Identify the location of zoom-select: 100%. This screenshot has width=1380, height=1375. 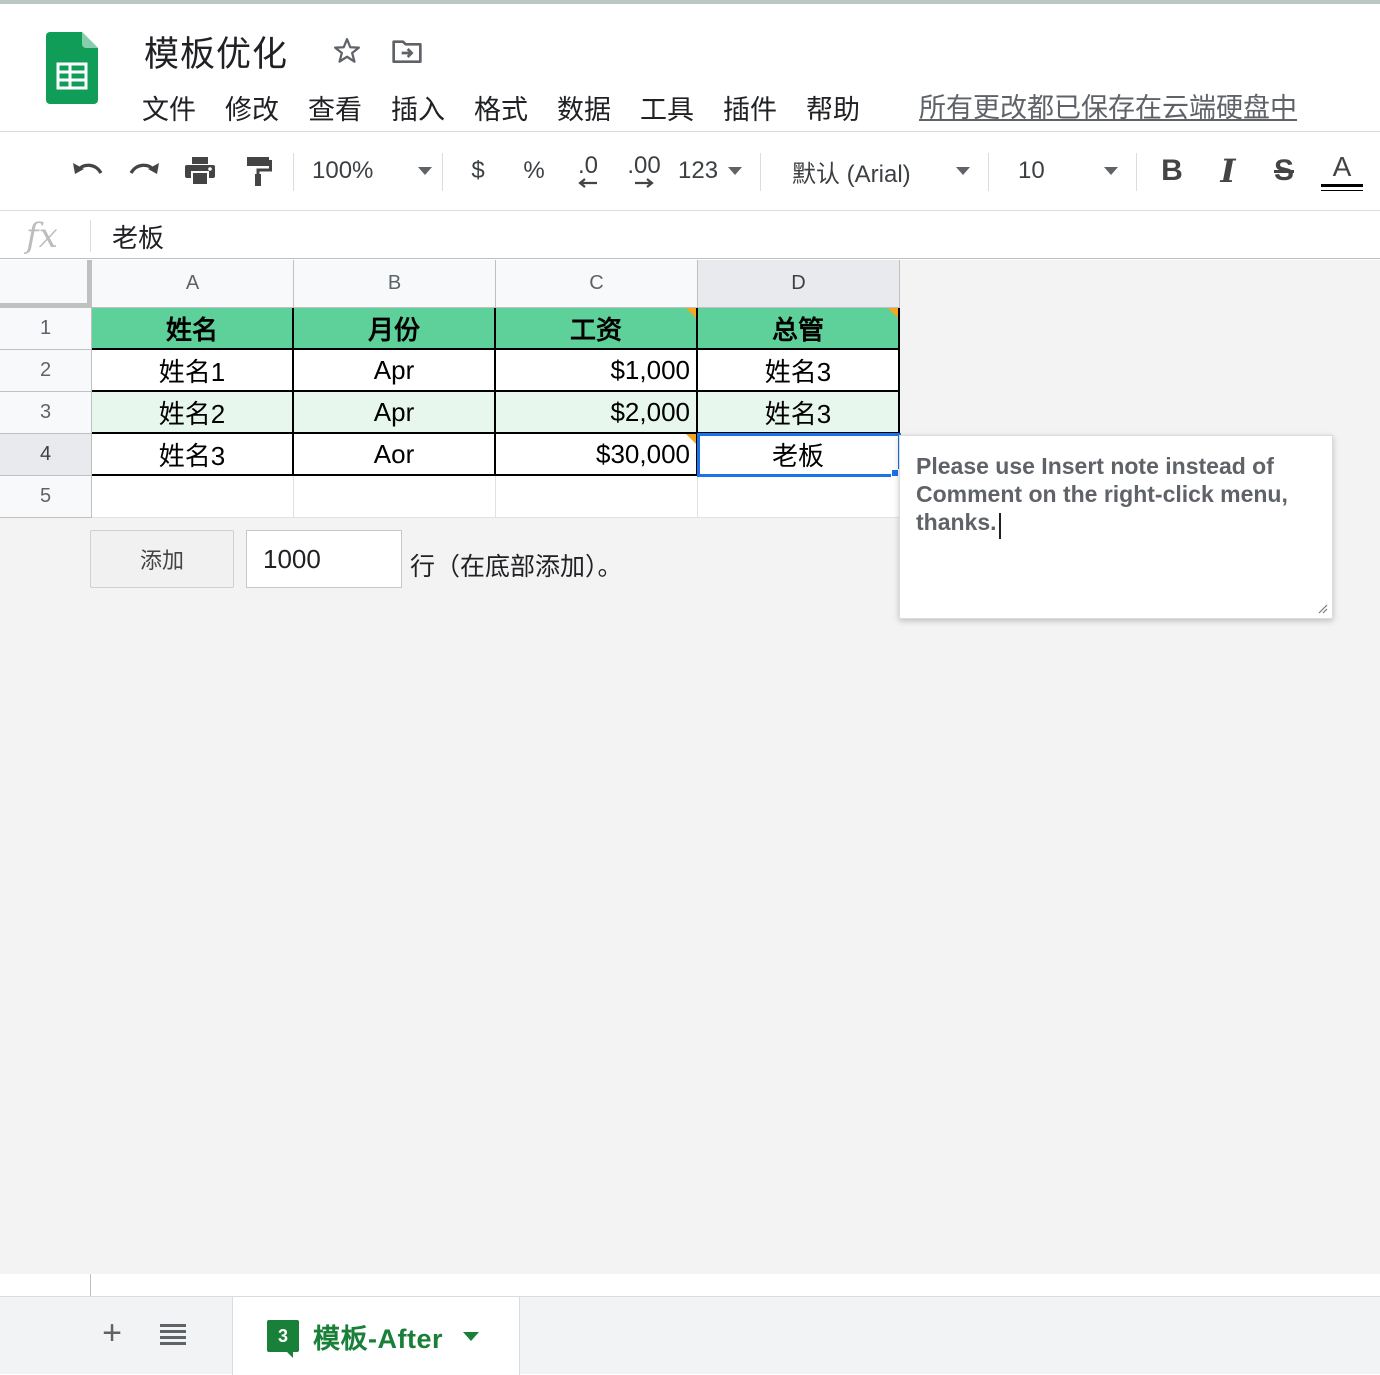
(372, 171).